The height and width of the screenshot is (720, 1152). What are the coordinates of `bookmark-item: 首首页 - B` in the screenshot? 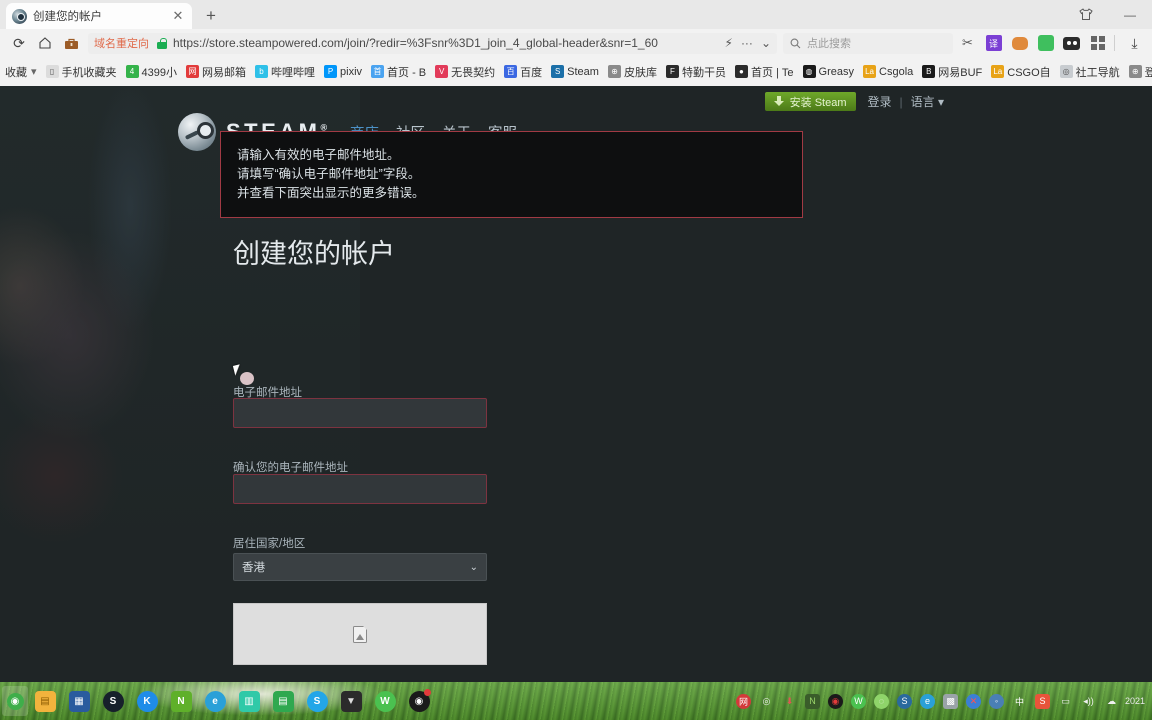 It's located at (398, 72).